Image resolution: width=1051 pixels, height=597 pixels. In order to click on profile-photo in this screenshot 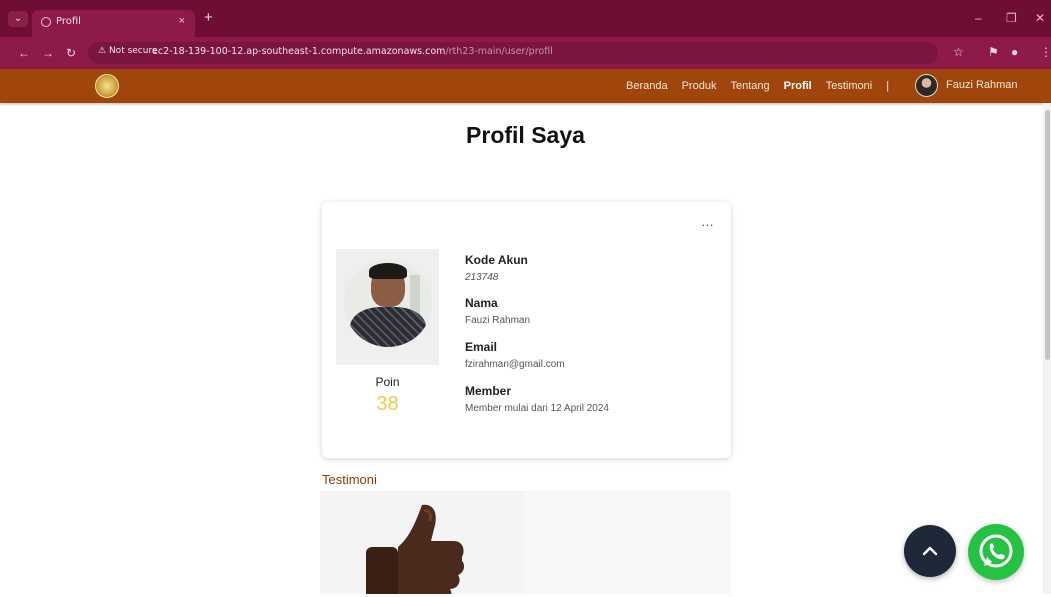, I will do `click(388, 303)`.